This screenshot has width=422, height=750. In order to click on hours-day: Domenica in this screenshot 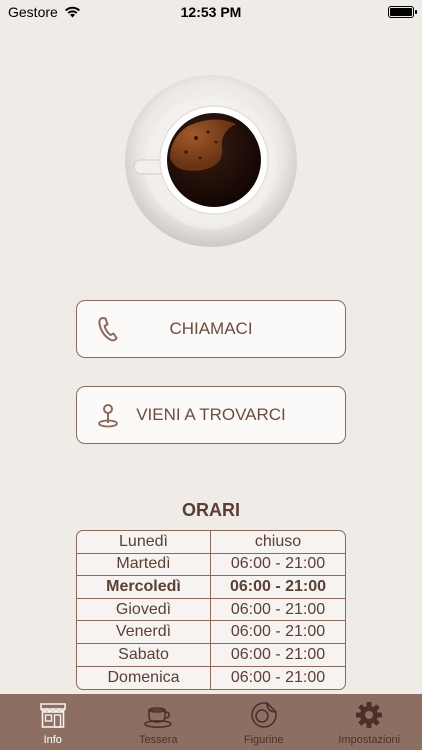, I will do `click(144, 678)`.